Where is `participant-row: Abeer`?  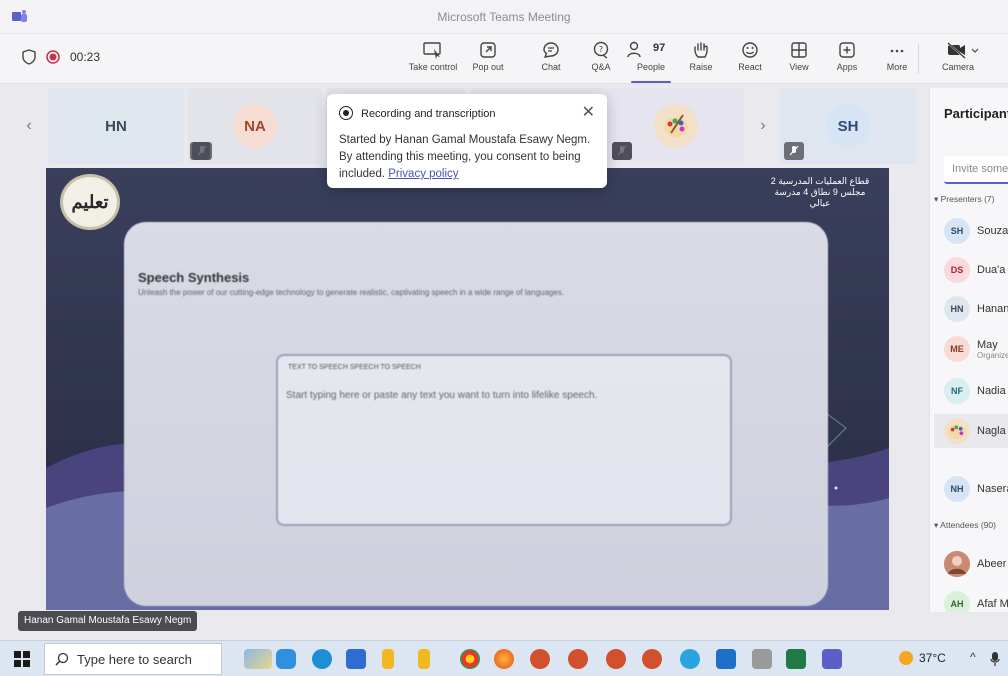 participant-row: Abeer is located at coordinates (975, 564).